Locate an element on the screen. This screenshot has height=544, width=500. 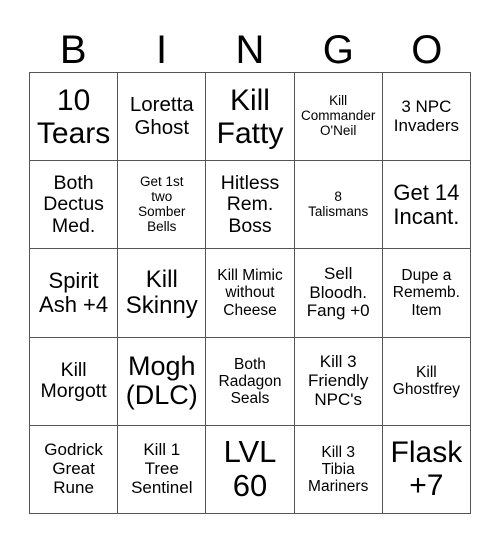
bingo-cell-r4-c5: Kill Ghostfrey is located at coordinates (426, 381).